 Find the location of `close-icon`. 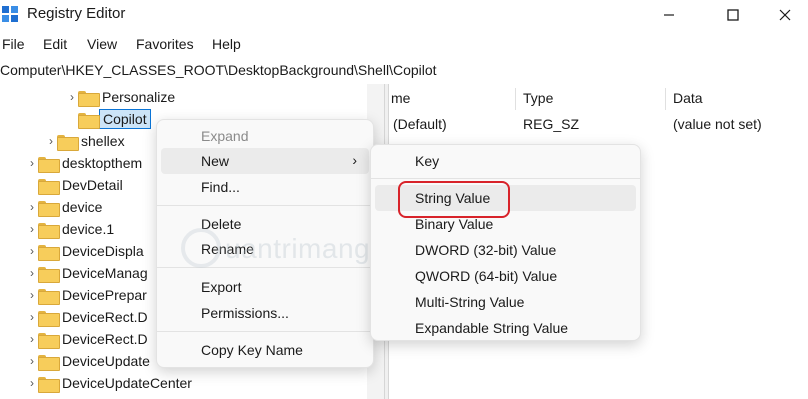

close-icon is located at coordinates (785, 15).